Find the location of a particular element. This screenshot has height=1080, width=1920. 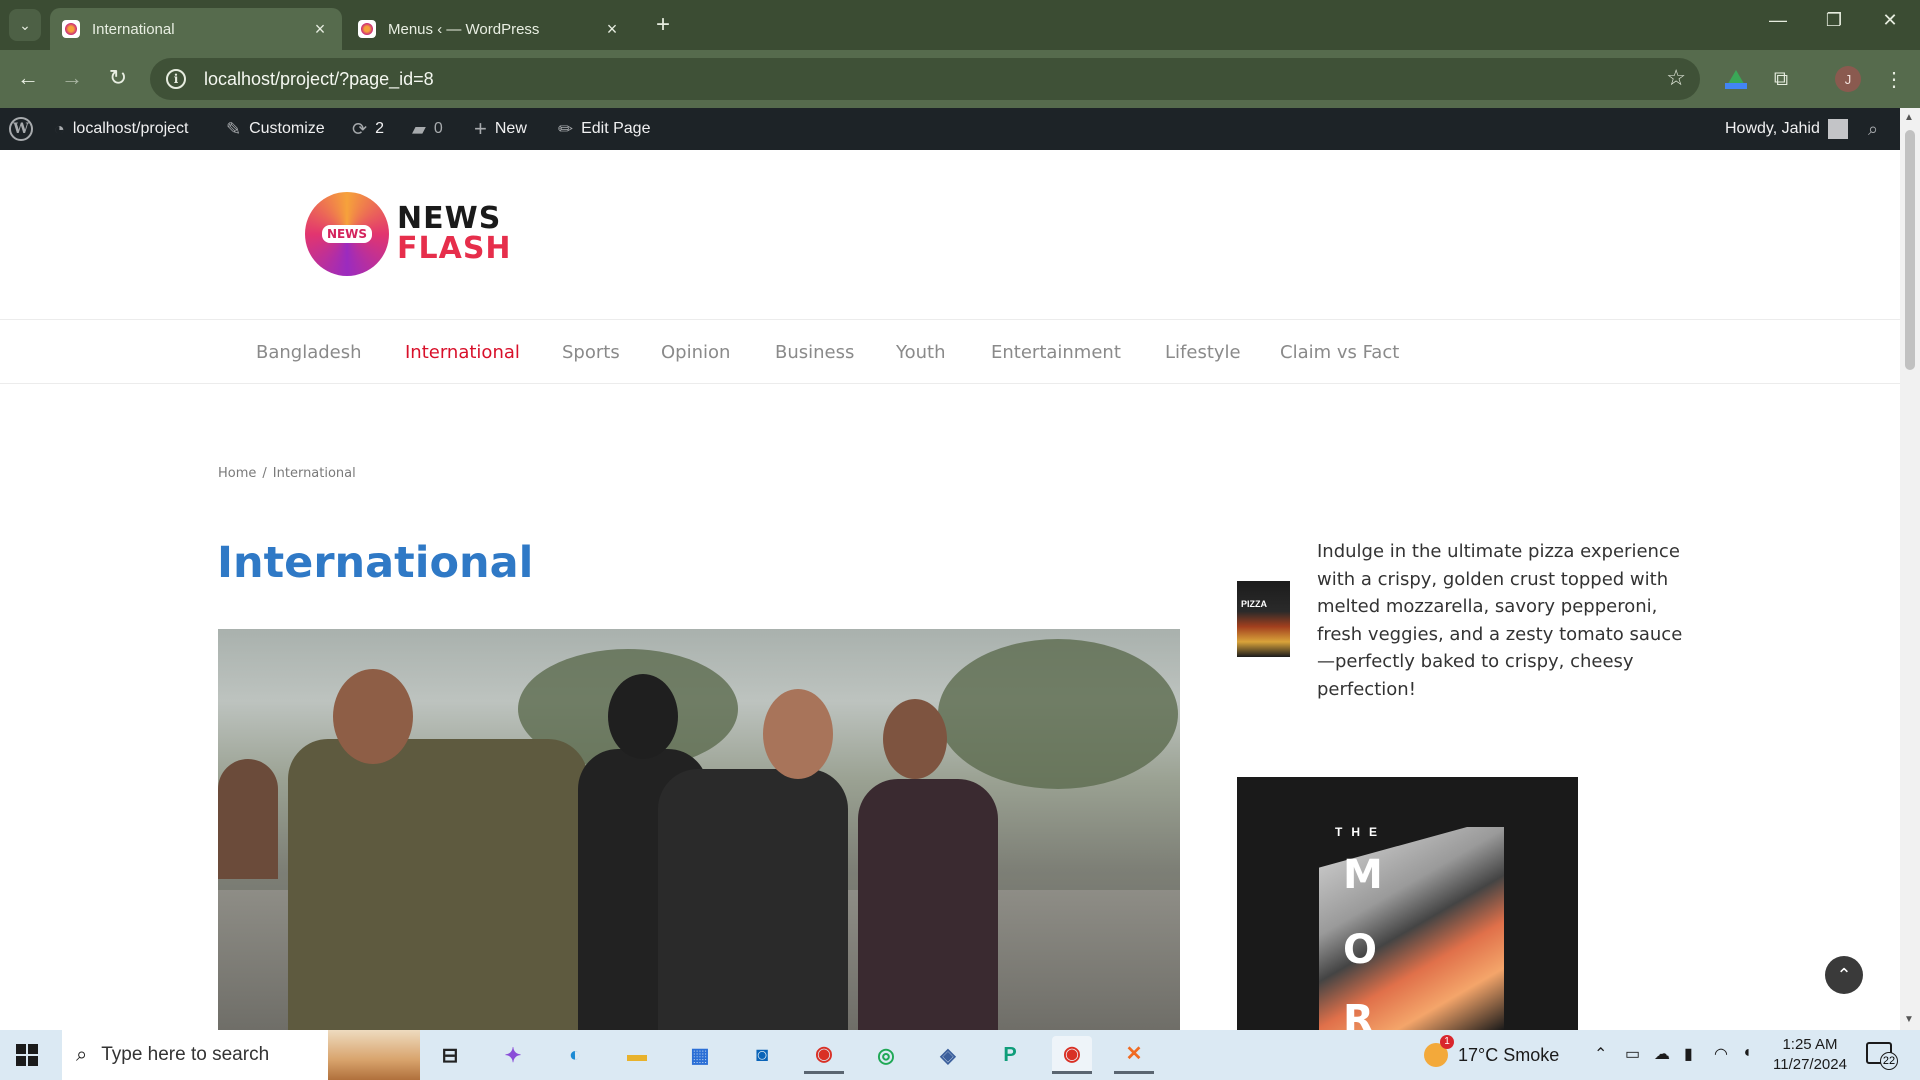

scroll-to-top-button: ⌃ is located at coordinates (1844, 975).